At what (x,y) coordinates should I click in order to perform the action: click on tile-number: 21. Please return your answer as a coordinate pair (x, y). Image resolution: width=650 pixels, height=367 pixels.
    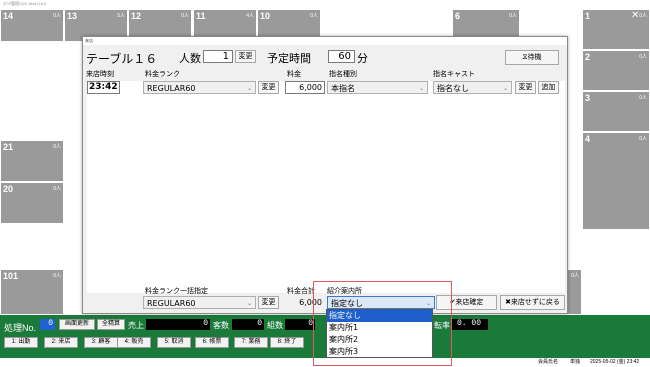
    Looking at the image, I should click on (8, 147).